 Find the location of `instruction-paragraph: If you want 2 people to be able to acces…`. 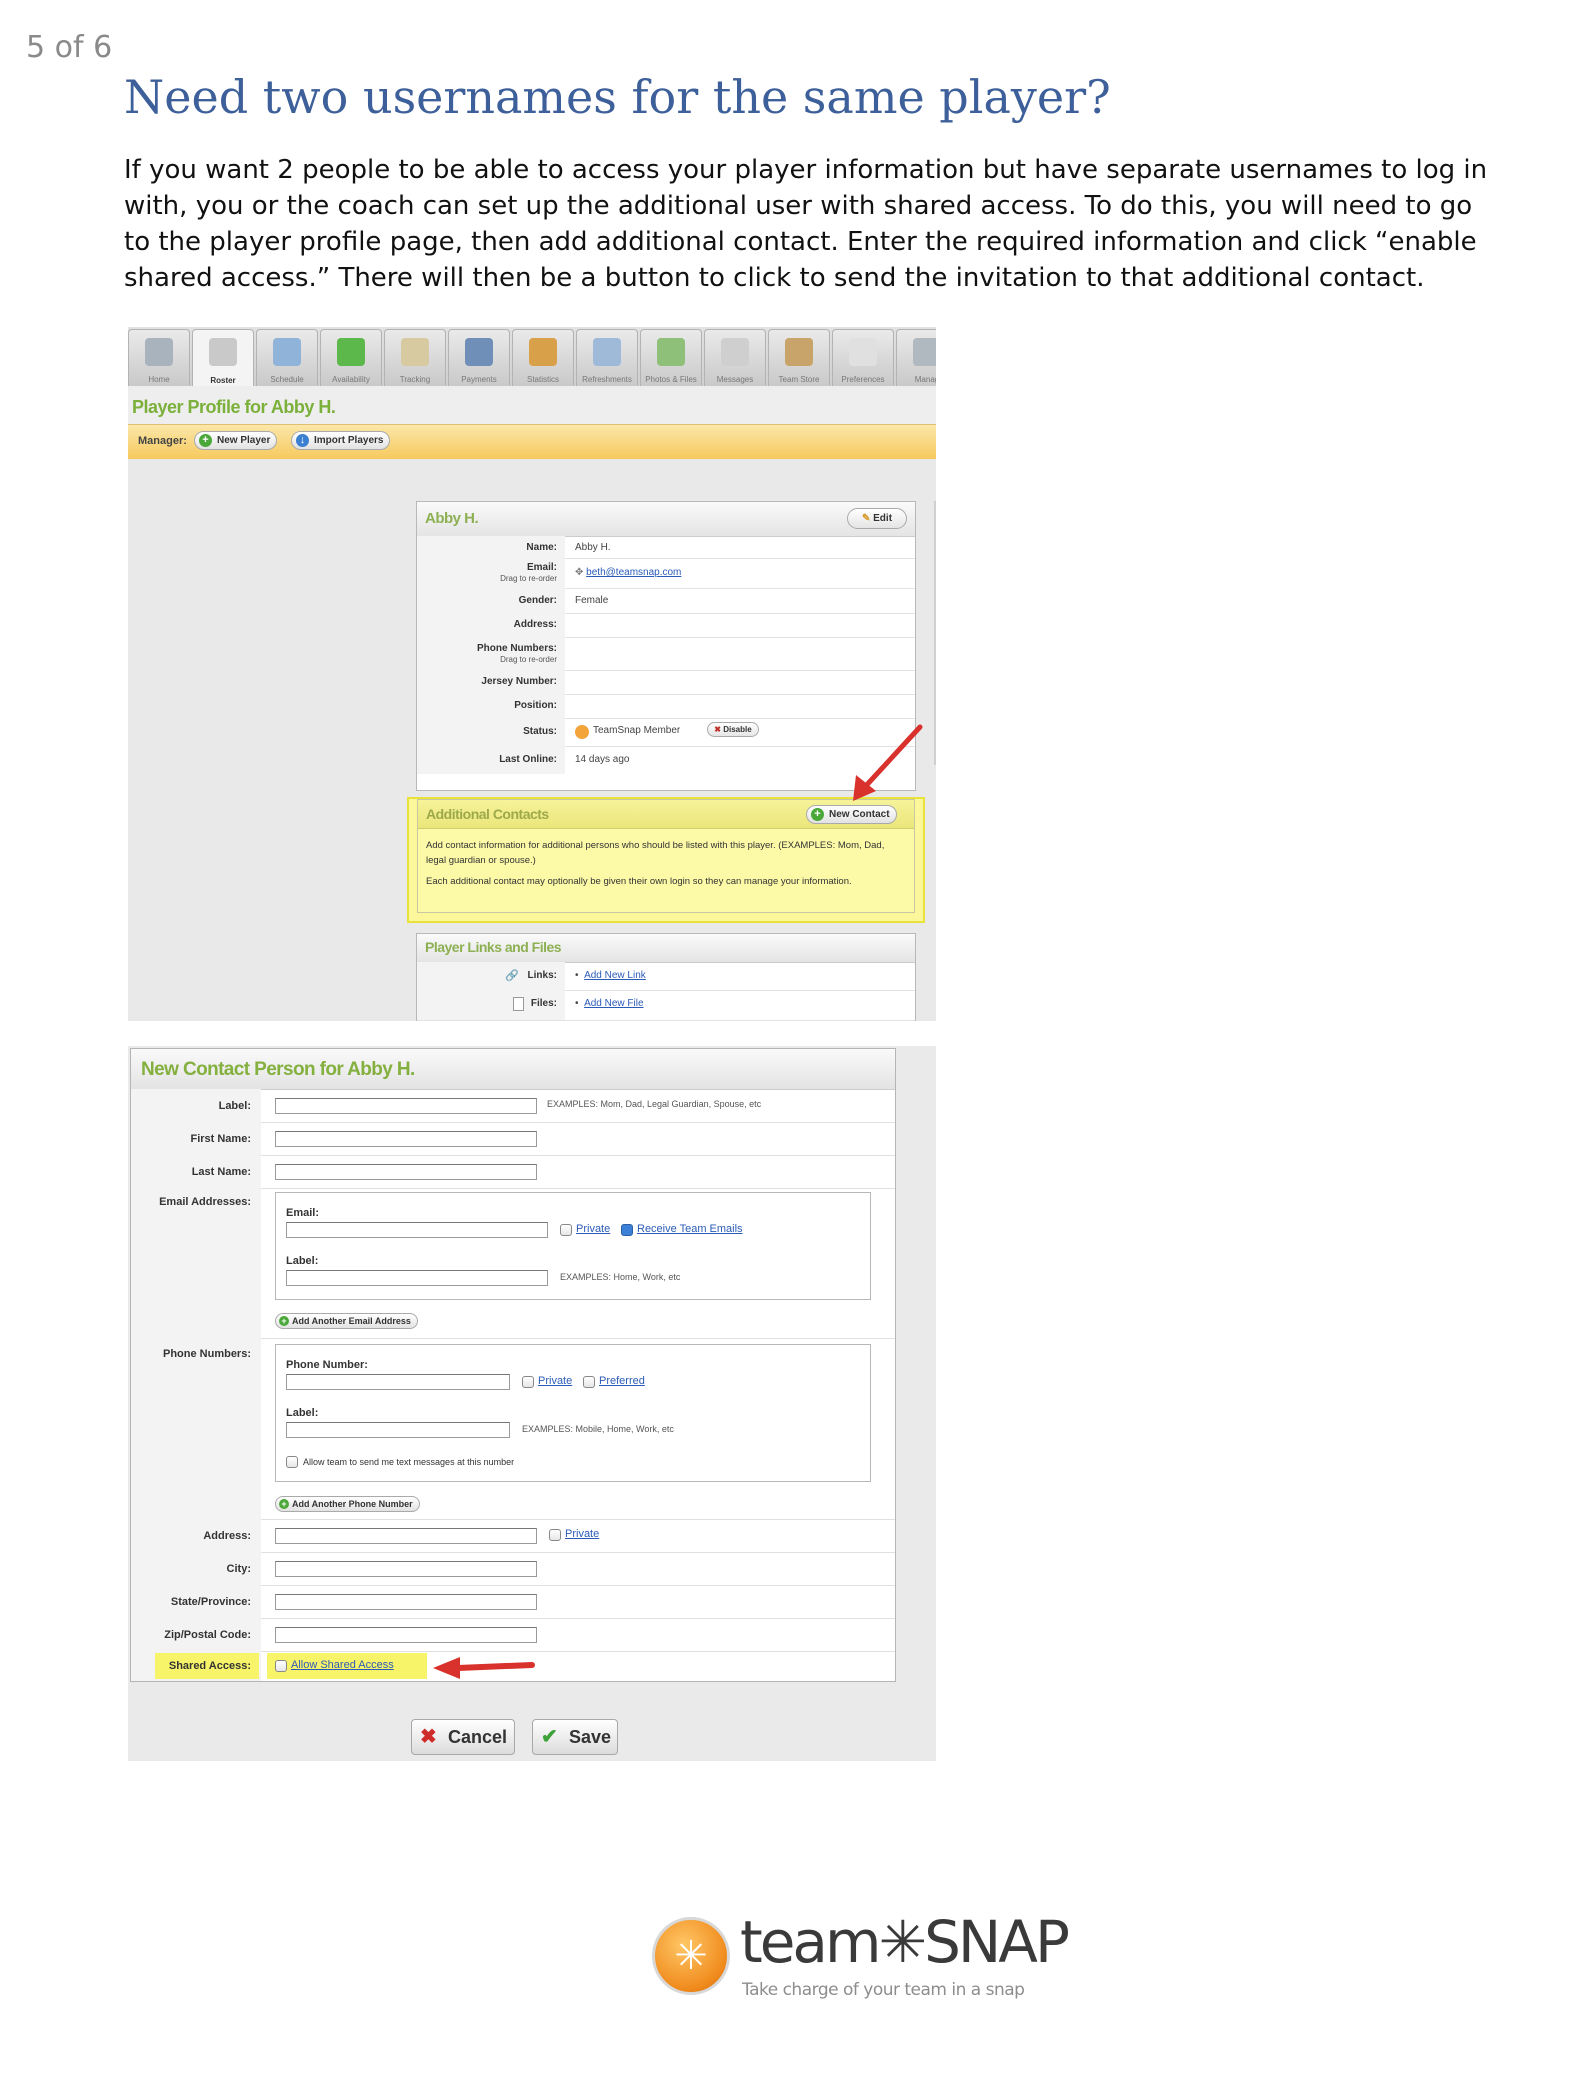

instruction-paragraph: If you want 2 people to be able to acces… is located at coordinates (806, 224).